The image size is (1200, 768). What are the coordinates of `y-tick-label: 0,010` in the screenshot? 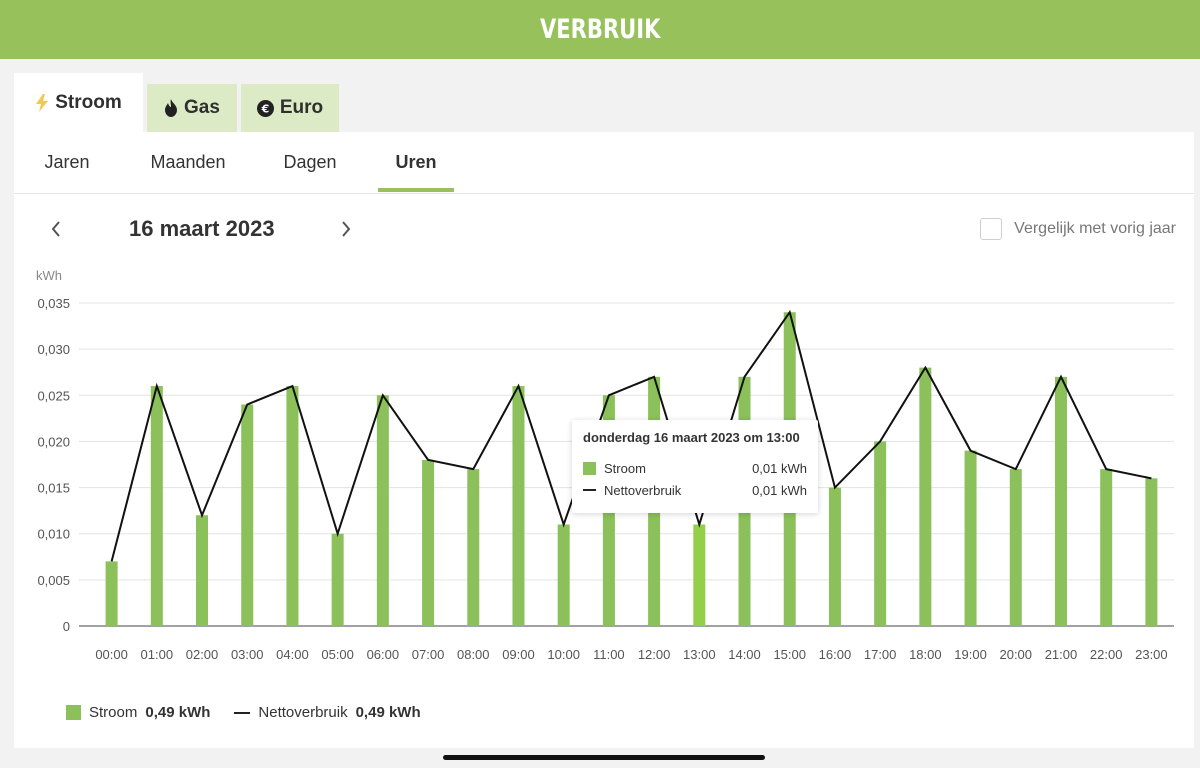 It's located at (53, 534).